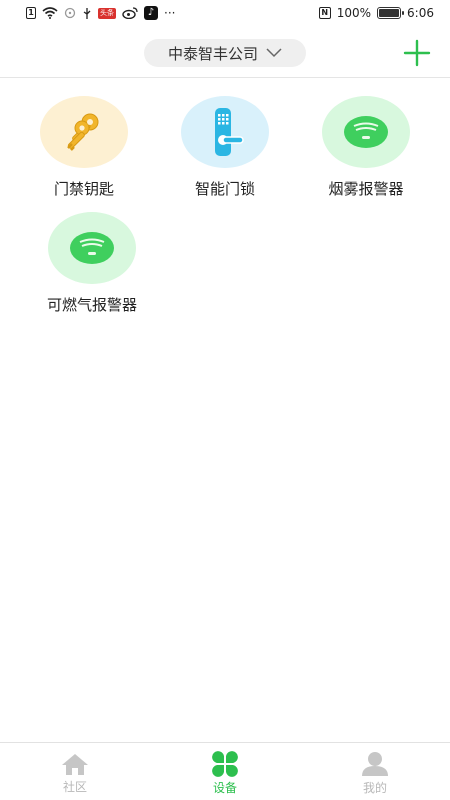 The image size is (450, 800). Describe the element at coordinates (420, 13) in the screenshot. I see `clock: 6:06` at that location.